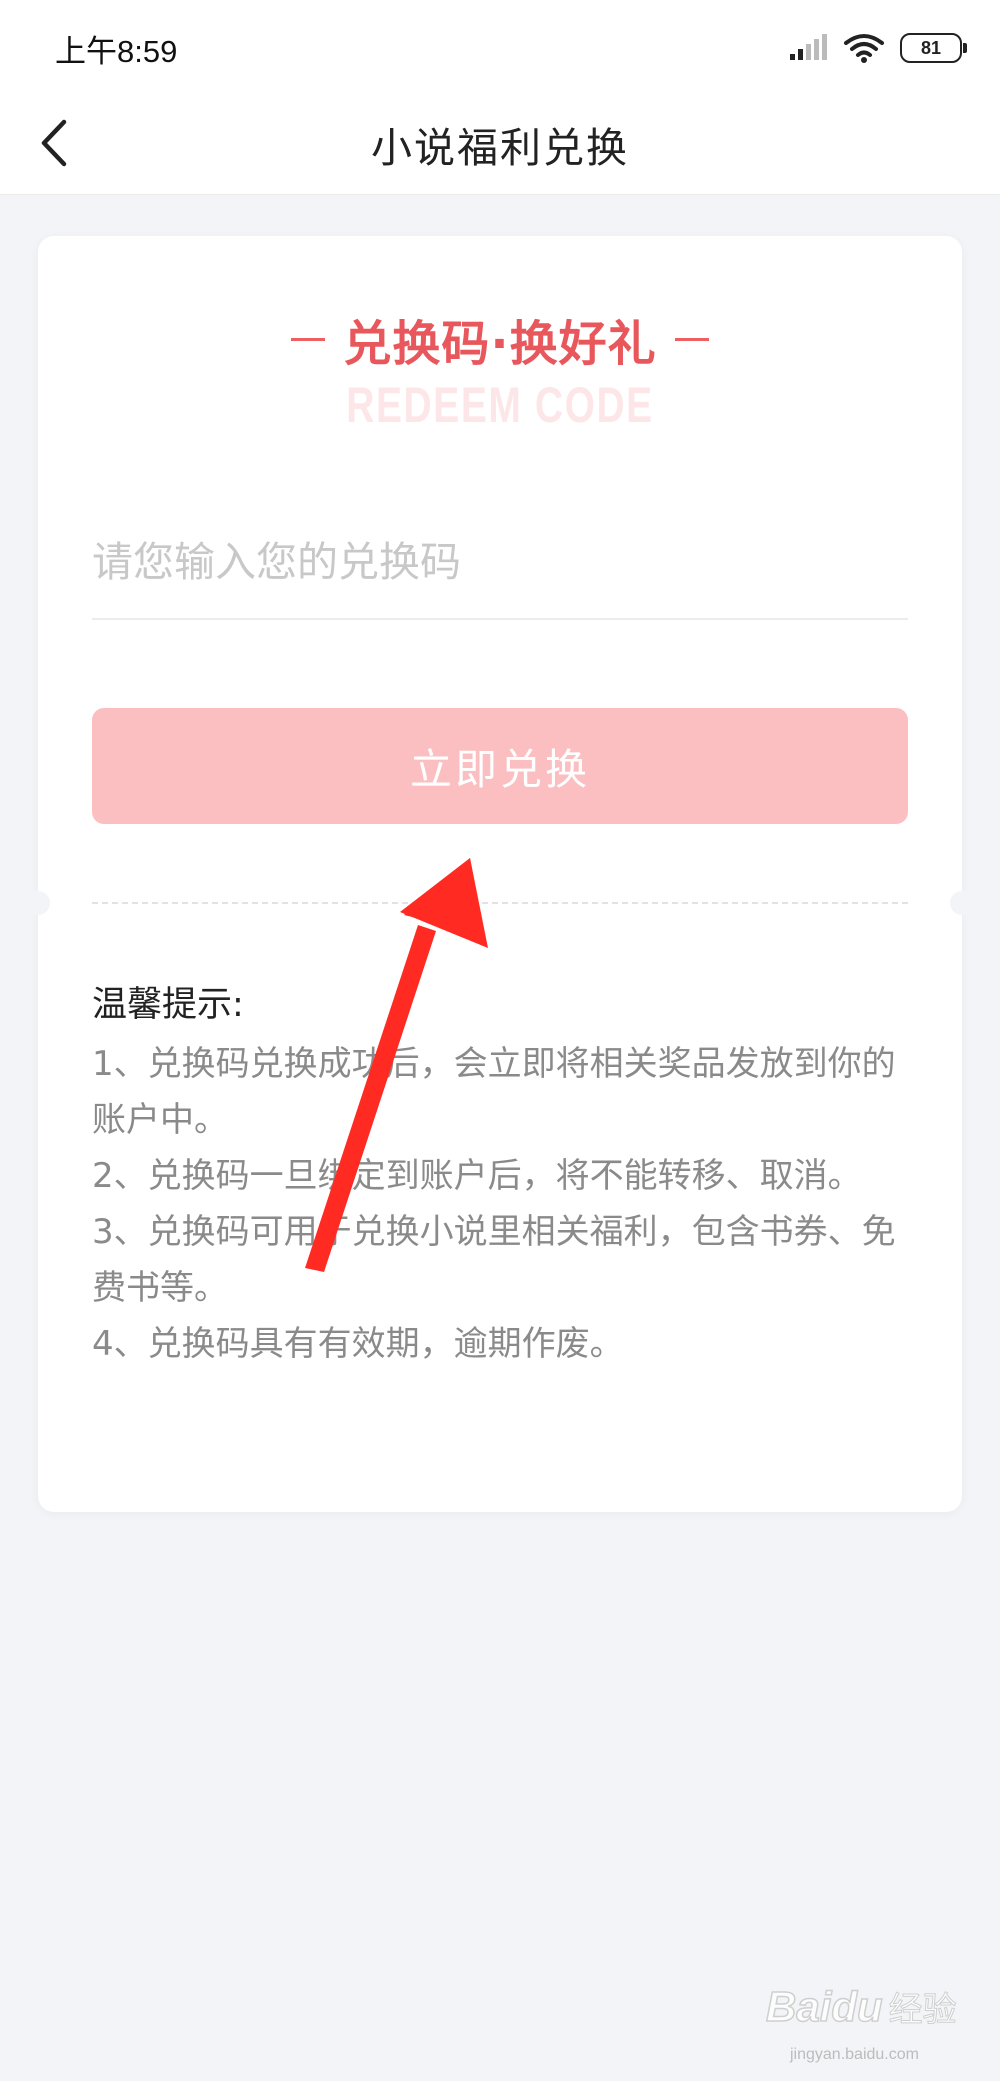 This screenshot has width=1000, height=2081. What do you see at coordinates (500, 46) in the screenshot?
I see `status-bar: 上午8:59 81` at bounding box center [500, 46].